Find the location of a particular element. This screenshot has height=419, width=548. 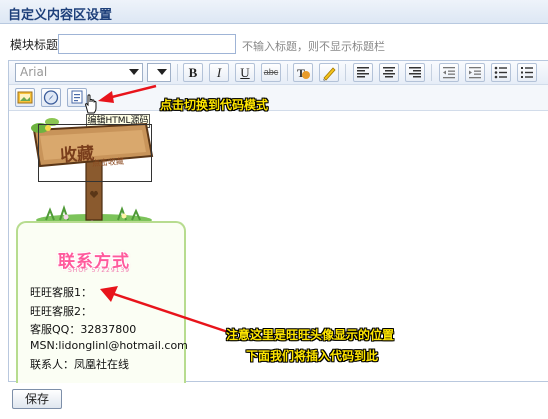

module-title-input is located at coordinates (147, 44).